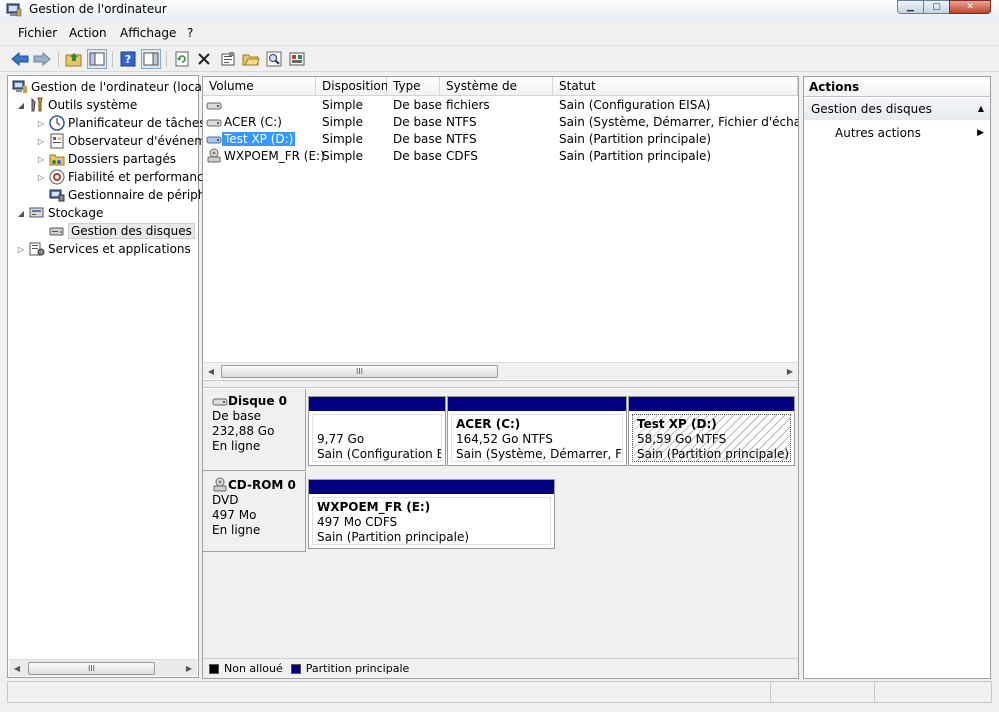 The height and width of the screenshot is (712, 999). What do you see at coordinates (122, 231) in the screenshot?
I see `tree-item-gestion-disques: Gestion des disques` at bounding box center [122, 231].